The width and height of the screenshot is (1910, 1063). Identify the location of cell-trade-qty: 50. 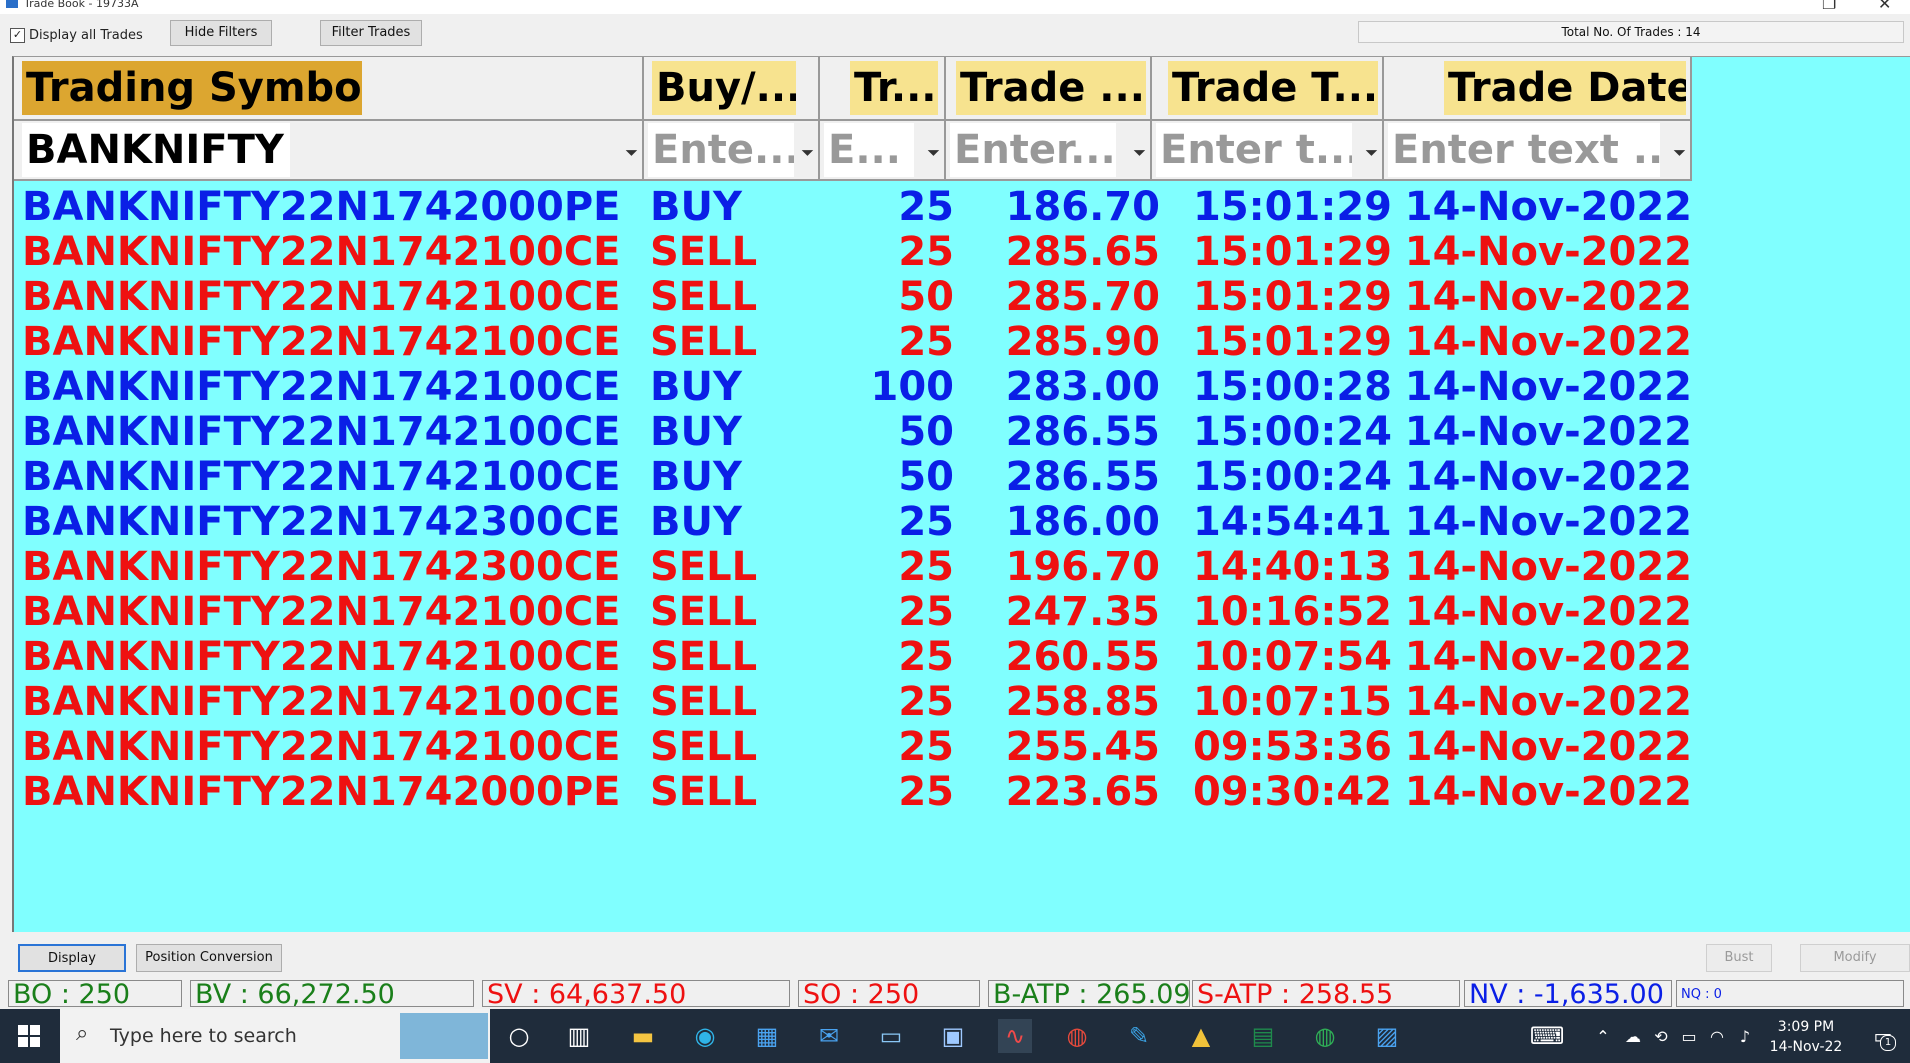
(926, 477).